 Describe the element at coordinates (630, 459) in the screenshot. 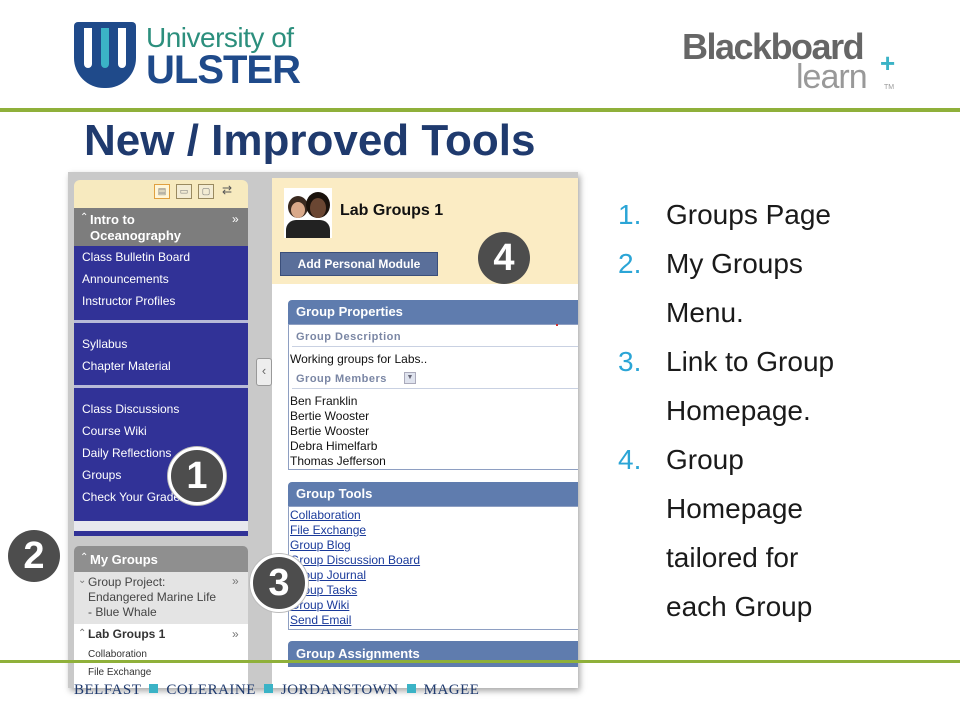

I see `list-number: 4.` at that location.